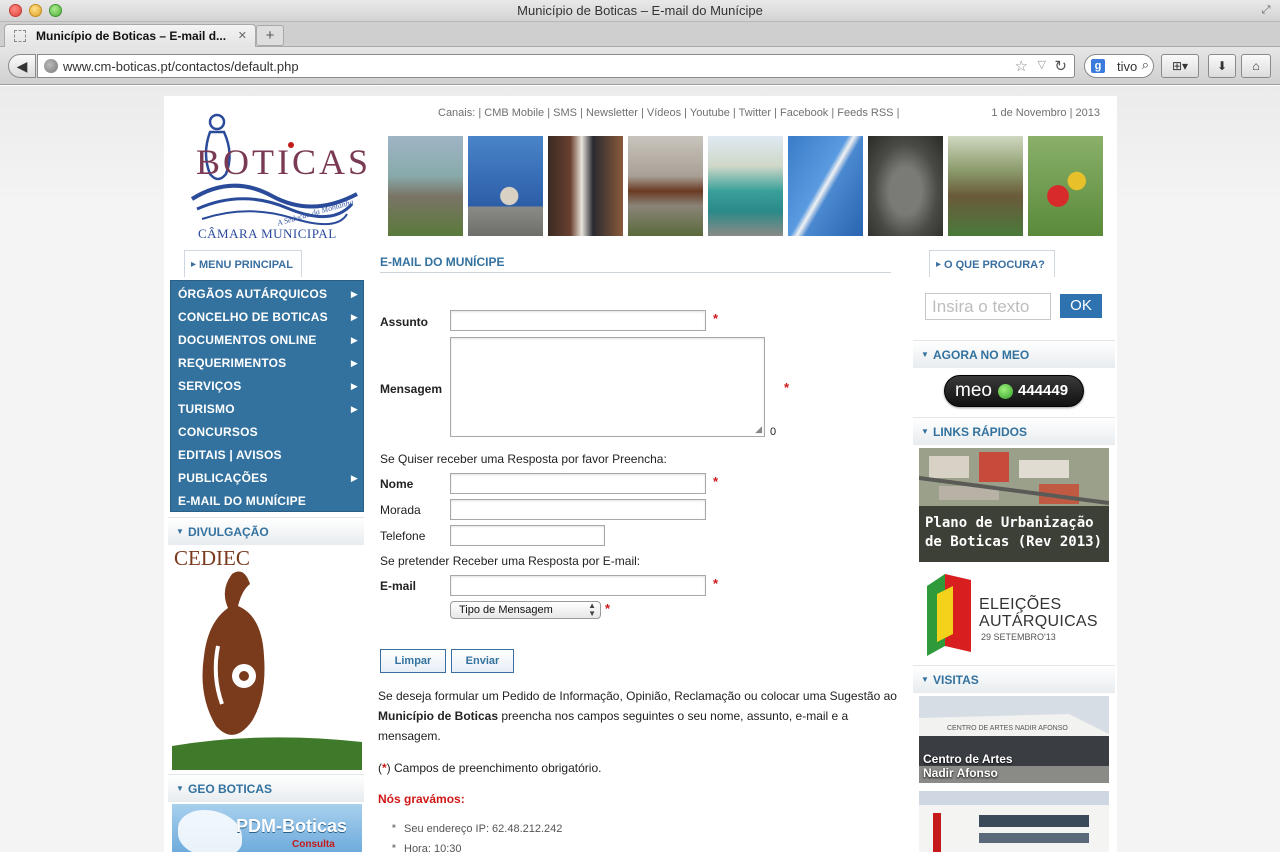 The image size is (1280, 852). What do you see at coordinates (1060, 66) in the screenshot?
I see `reload-icon: ↻` at bounding box center [1060, 66].